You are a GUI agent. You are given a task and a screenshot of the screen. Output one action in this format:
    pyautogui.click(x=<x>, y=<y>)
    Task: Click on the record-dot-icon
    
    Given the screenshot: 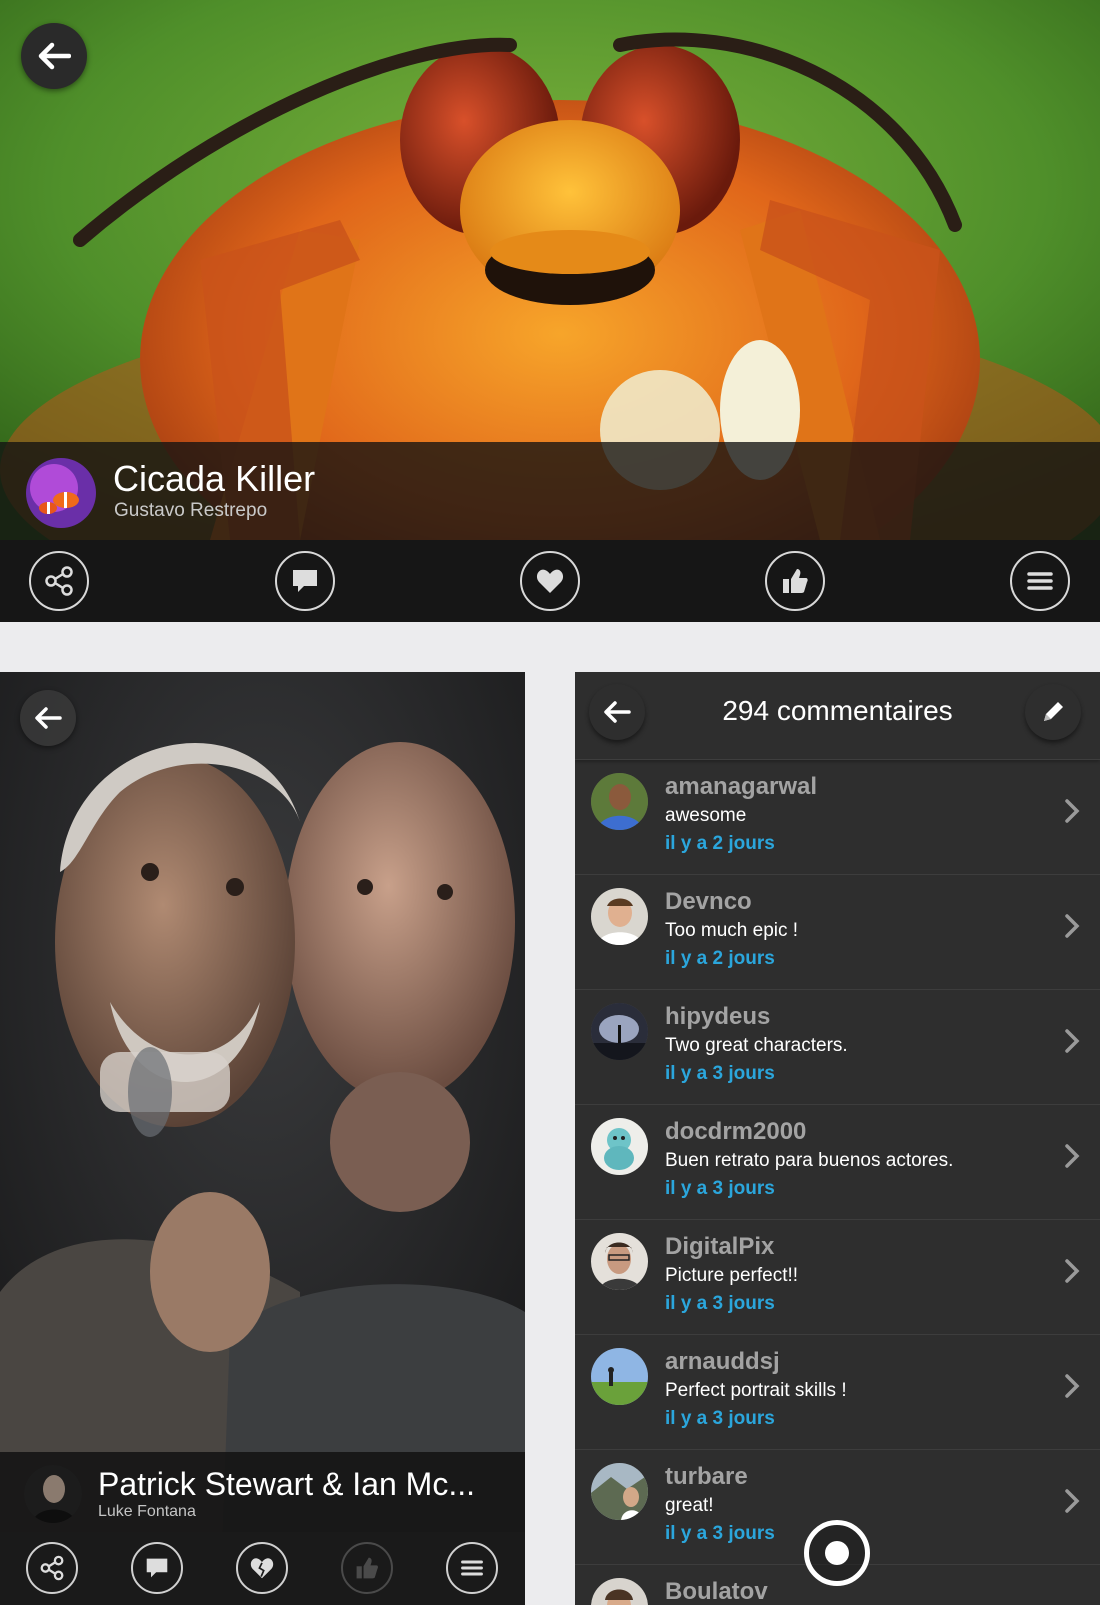 What is the action you would take?
    pyautogui.click(x=837, y=1553)
    